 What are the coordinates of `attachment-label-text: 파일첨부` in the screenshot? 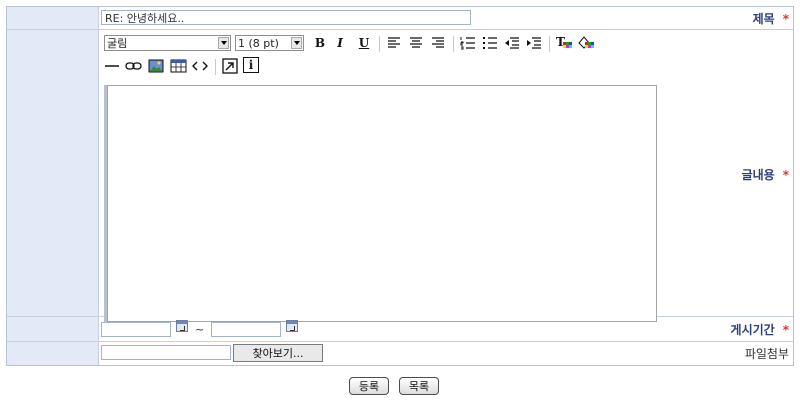 It's located at (766, 354).